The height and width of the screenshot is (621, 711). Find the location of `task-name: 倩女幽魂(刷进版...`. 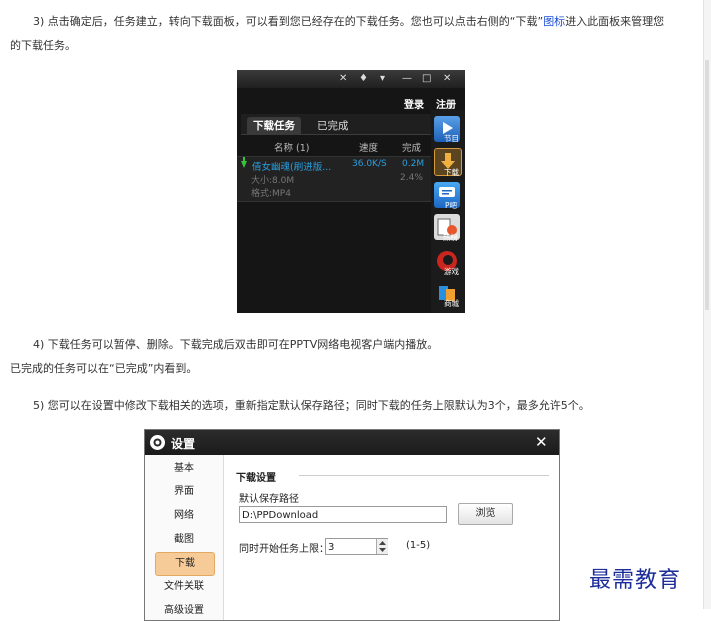

task-name: 倩女幽魂(刷进版... is located at coordinates (291, 166).